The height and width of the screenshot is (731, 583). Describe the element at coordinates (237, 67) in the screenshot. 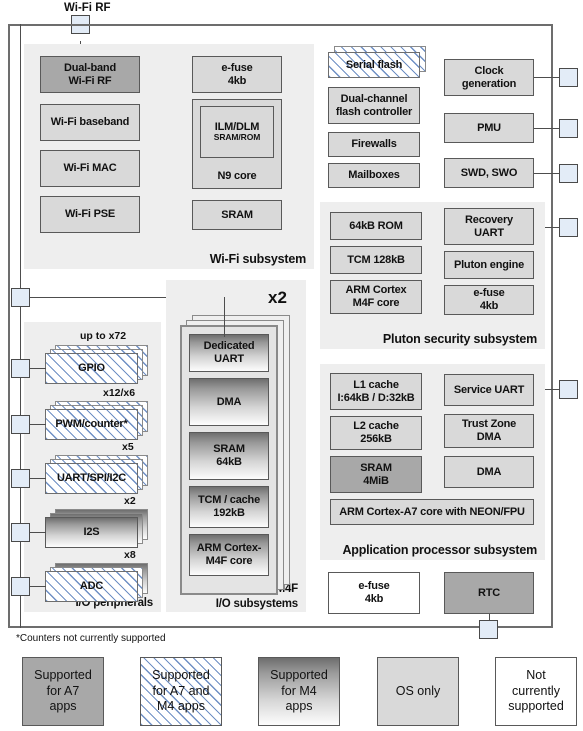

I see `wifi-efuse-line1: e-fuse` at that location.